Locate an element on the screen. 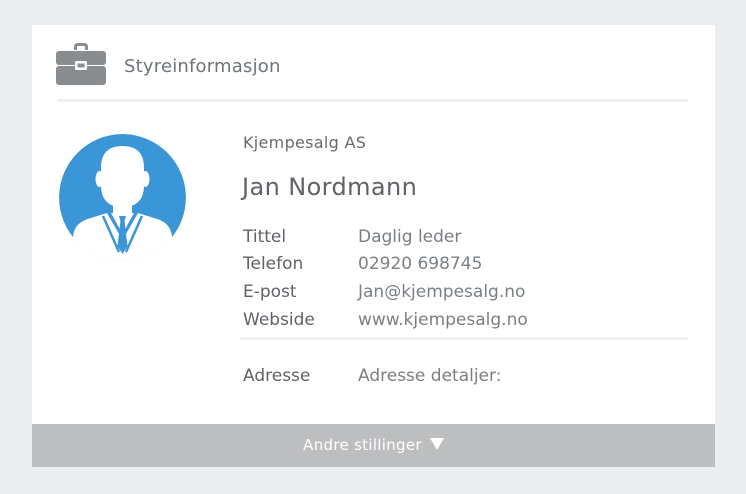 The height and width of the screenshot is (494, 746). website-link: www.kjempesalg.no is located at coordinates (443, 320).